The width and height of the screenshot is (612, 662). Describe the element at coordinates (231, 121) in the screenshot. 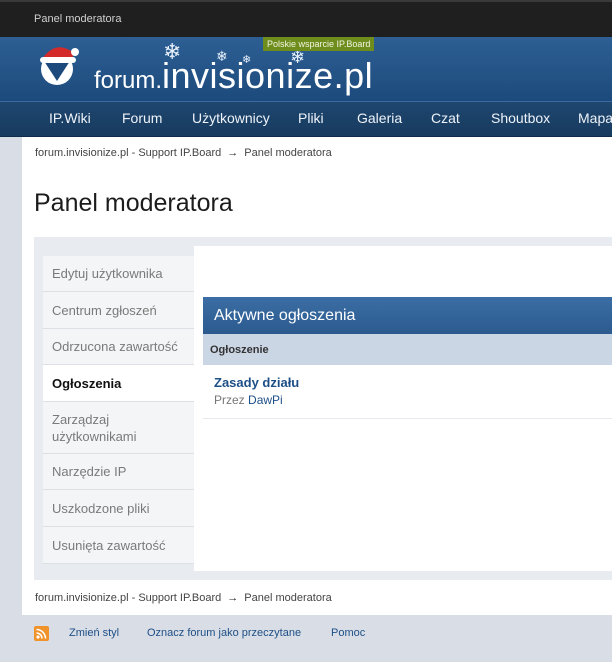

I see `nav-item-users: Użytkownicy` at that location.